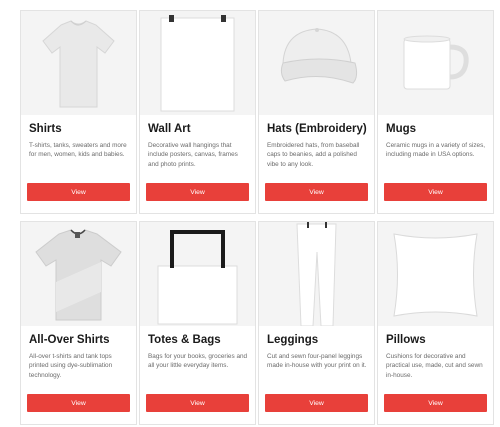 This screenshot has height=427, width=500. What do you see at coordinates (45, 129) in the screenshot?
I see `product-title: Shirts` at bounding box center [45, 129].